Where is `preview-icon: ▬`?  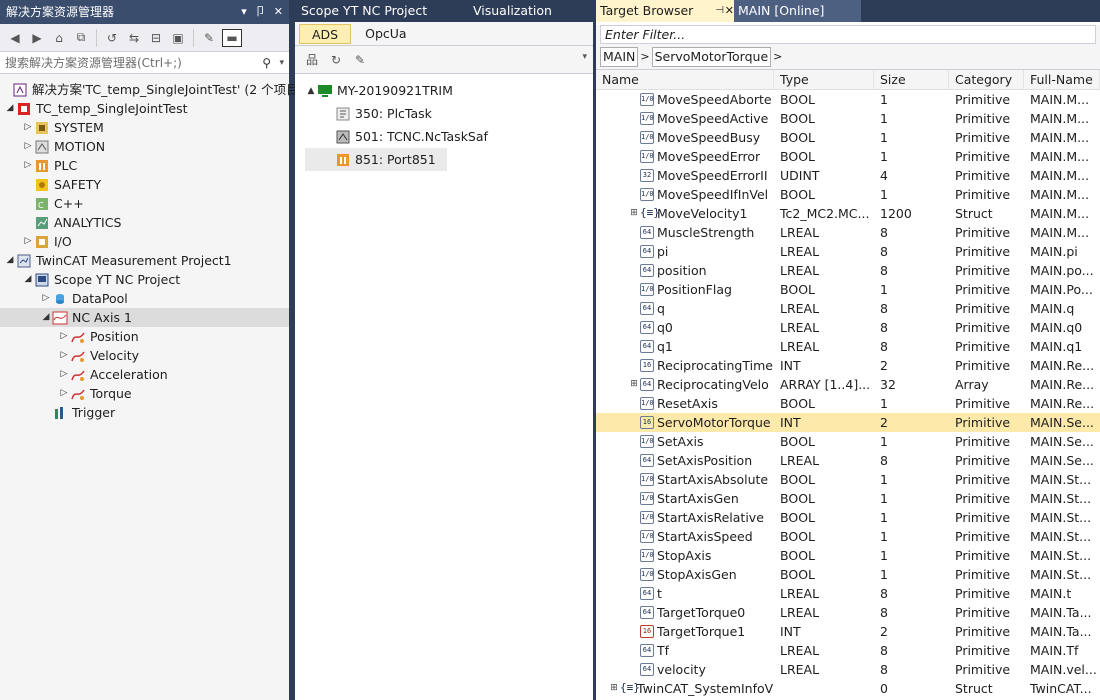
preview-icon: ▬ is located at coordinates (232, 37).